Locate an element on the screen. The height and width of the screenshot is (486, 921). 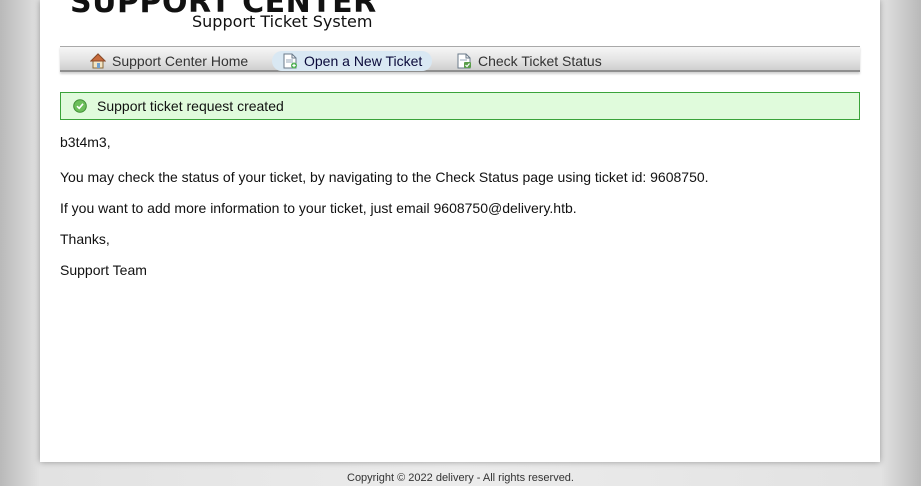
message-thanks: Thanks, is located at coordinates (85, 239).